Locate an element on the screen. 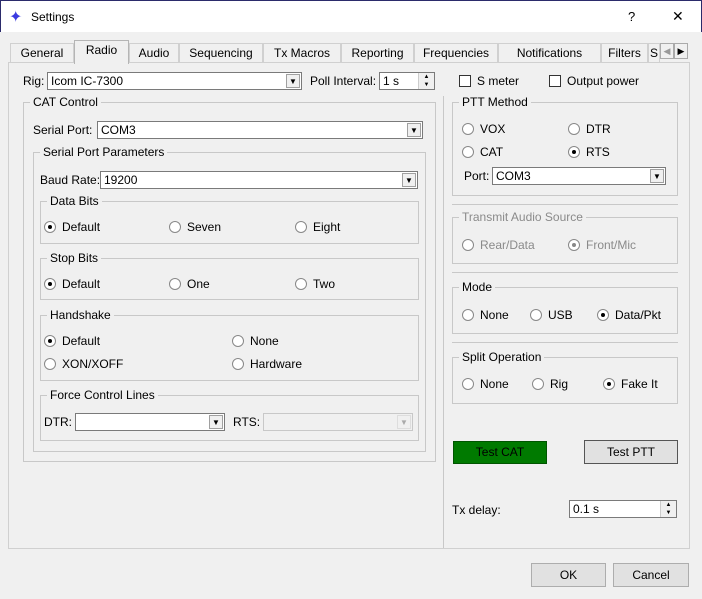 The height and width of the screenshot is (599, 702). dtr-select: ▼ is located at coordinates (150, 422).